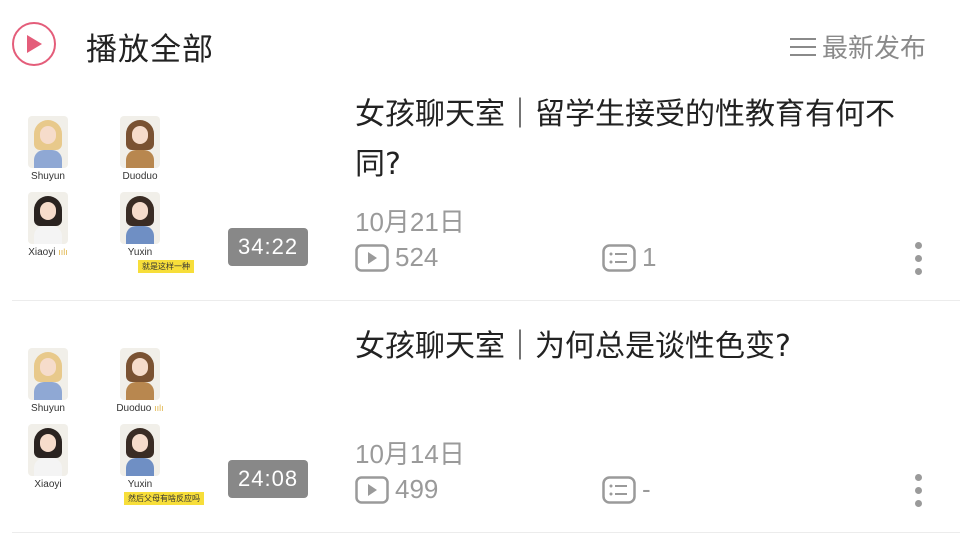 The image size is (960, 548). I want to click on episode-date: 10月14日, so click(410, 454).